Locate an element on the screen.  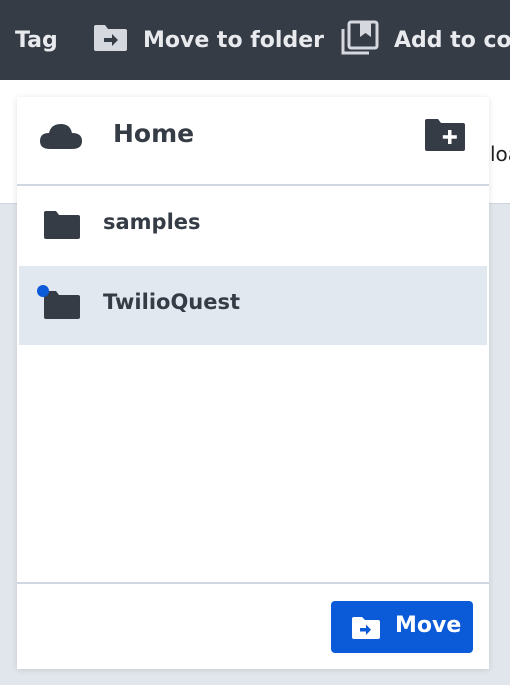
cloud-icon is located at coordinates (61, 138).